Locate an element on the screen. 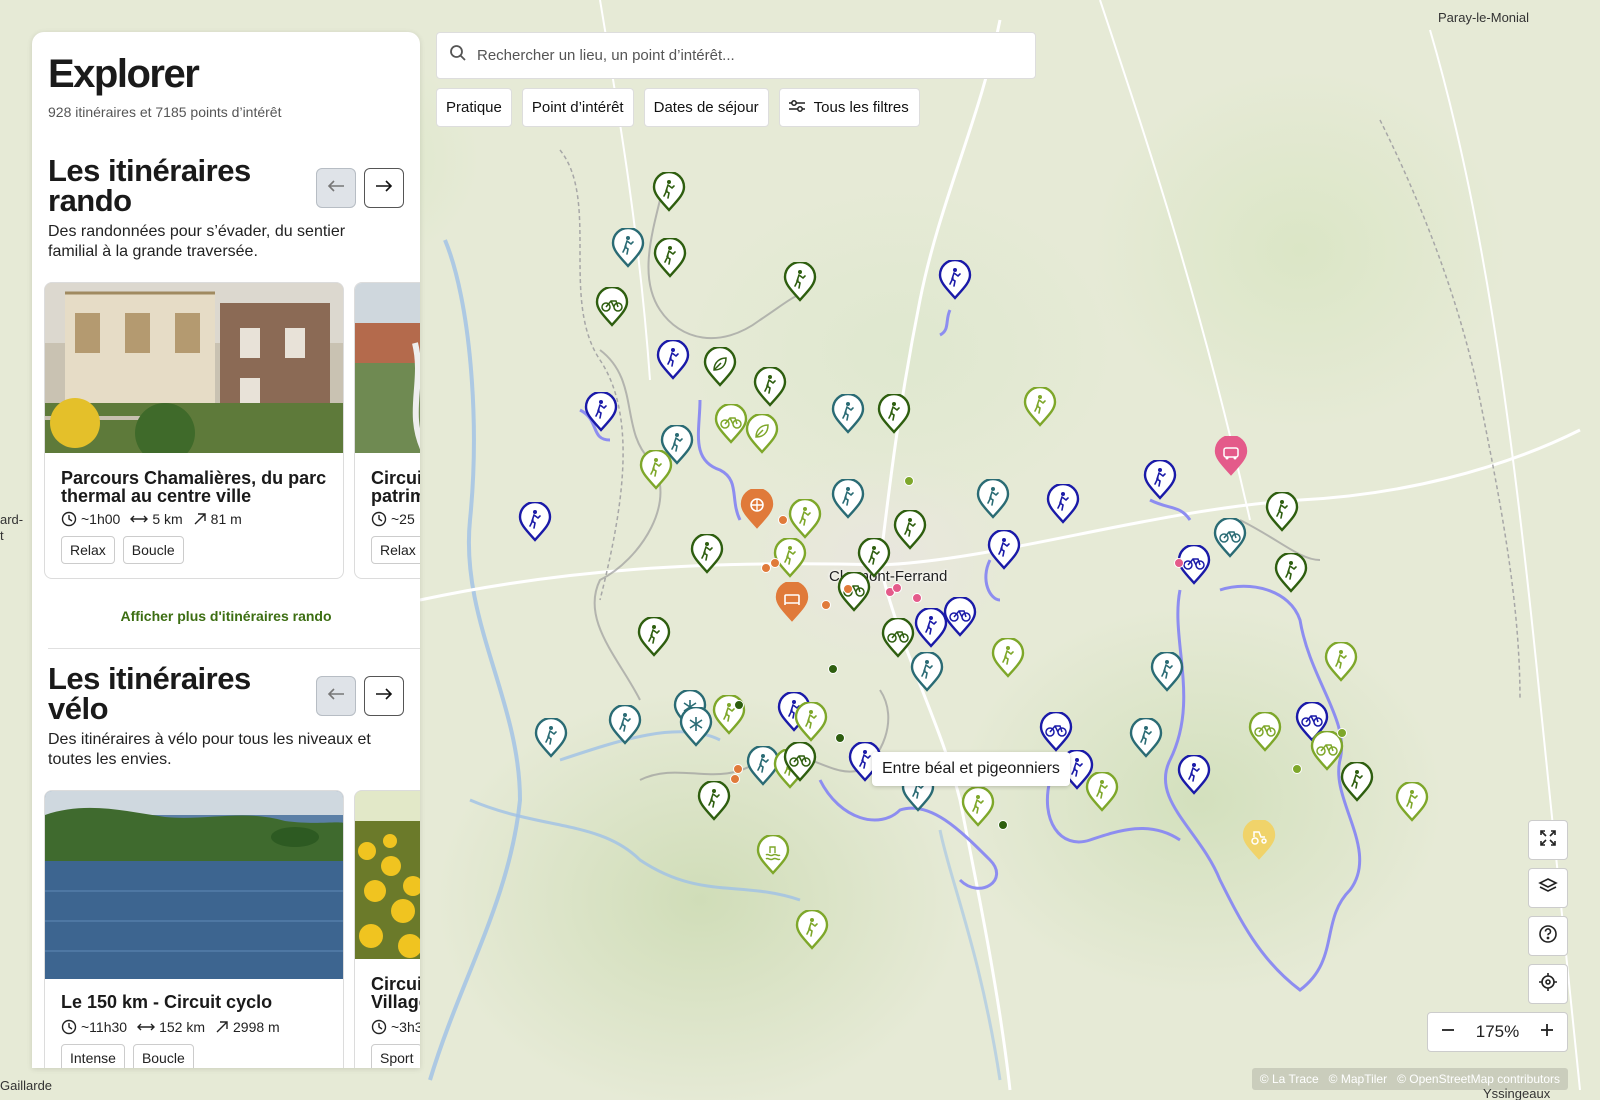 The height and width of the screenshot is (1100, 1600). map-marker-tractor is located at coordinates (1259, 840).